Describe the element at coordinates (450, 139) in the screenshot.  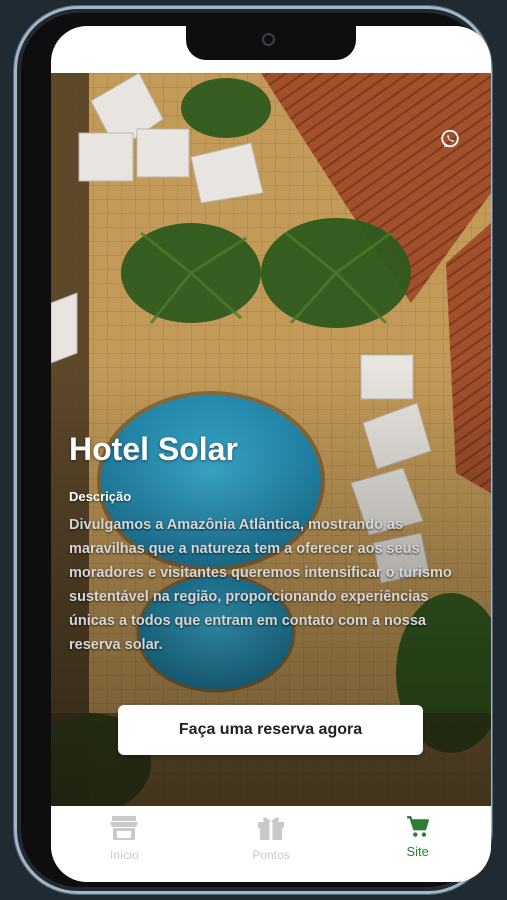
I see `whatsapp-icon` at that location.